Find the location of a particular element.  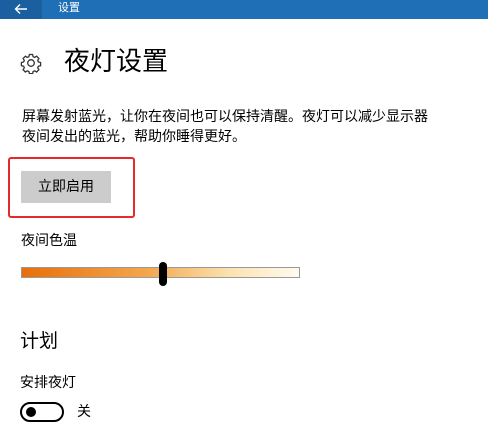

toggle-knob is located at coordinates (31, 412).